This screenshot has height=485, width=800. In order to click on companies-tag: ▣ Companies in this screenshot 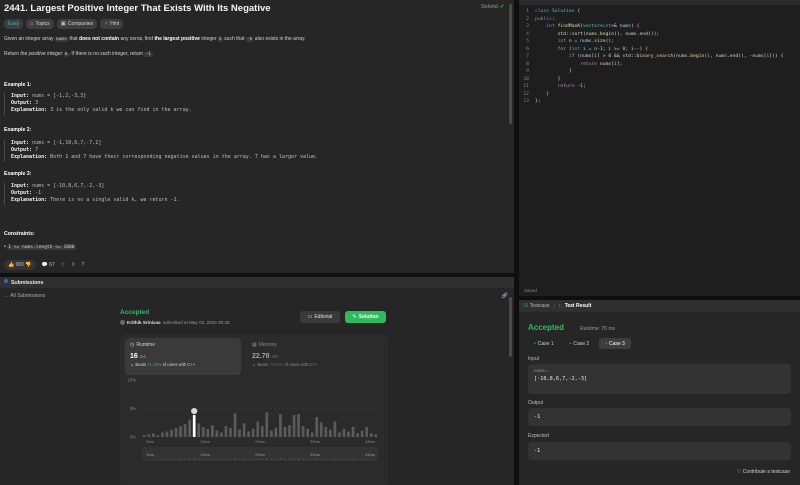, I will do `click(77, 24)`.